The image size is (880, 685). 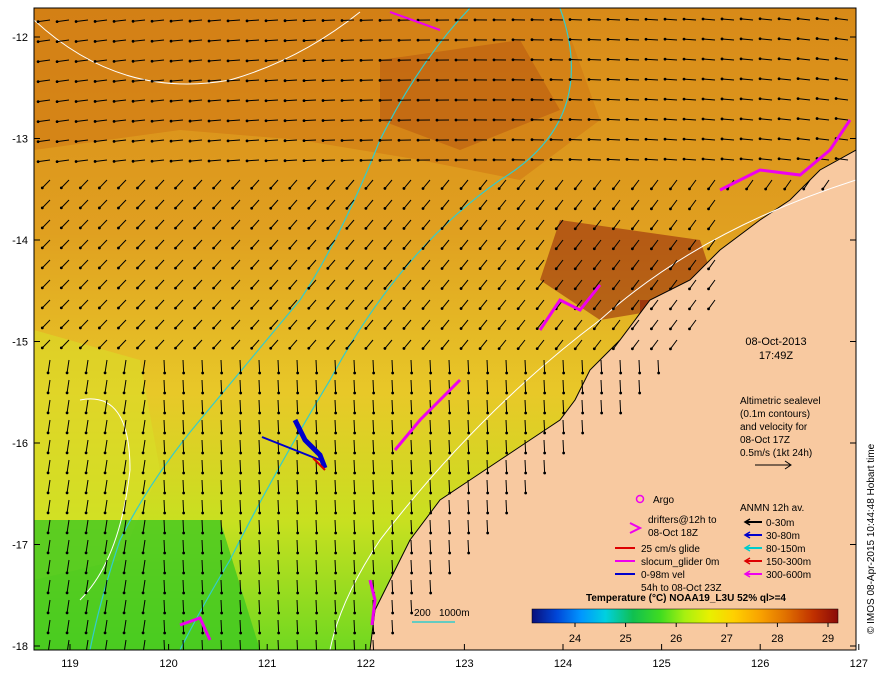 I want to click on anmn-label: 150-300m, so click(x=788, y=562).